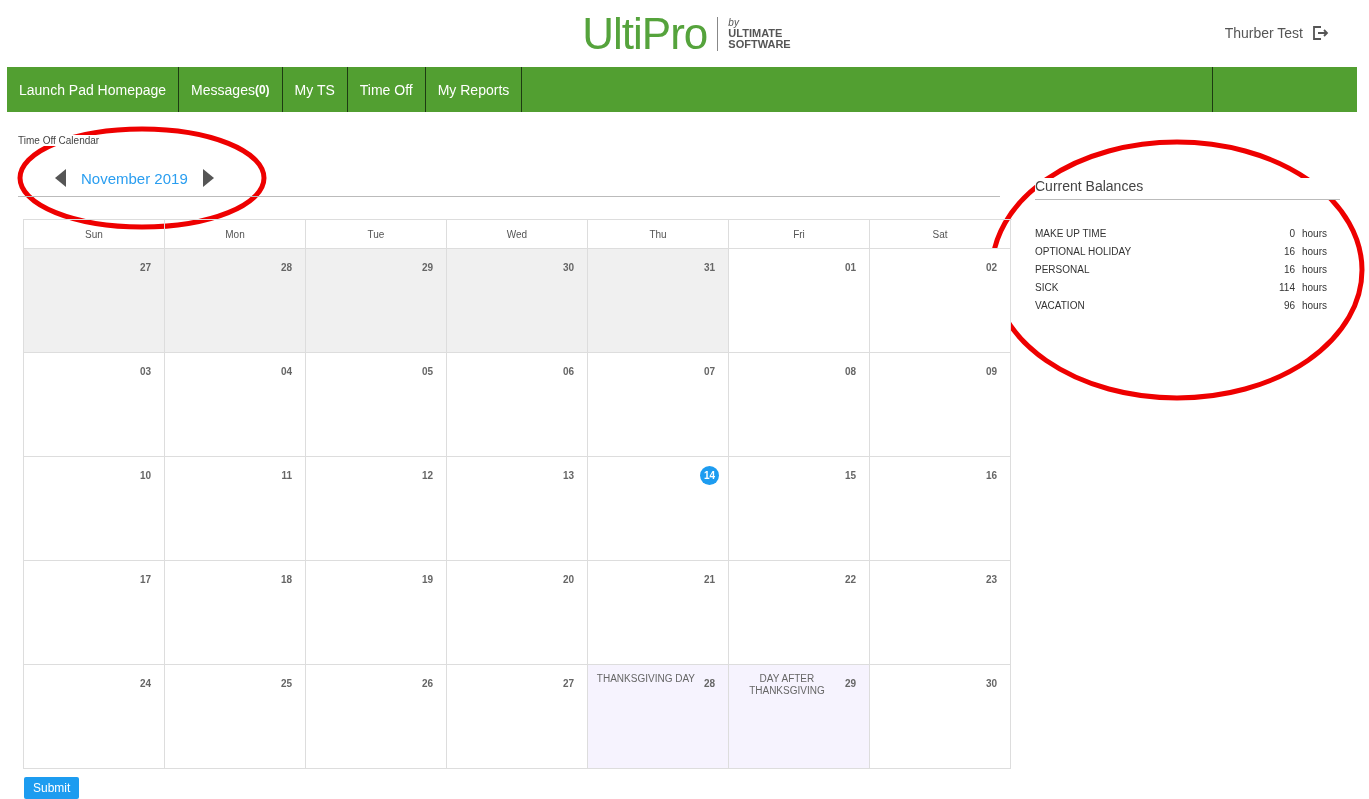 The image size is (1369, 799). What do you see at coordinates (94, 405) in the screenshot?
I see `day-cell: 03` at bounding box center [94, 405].